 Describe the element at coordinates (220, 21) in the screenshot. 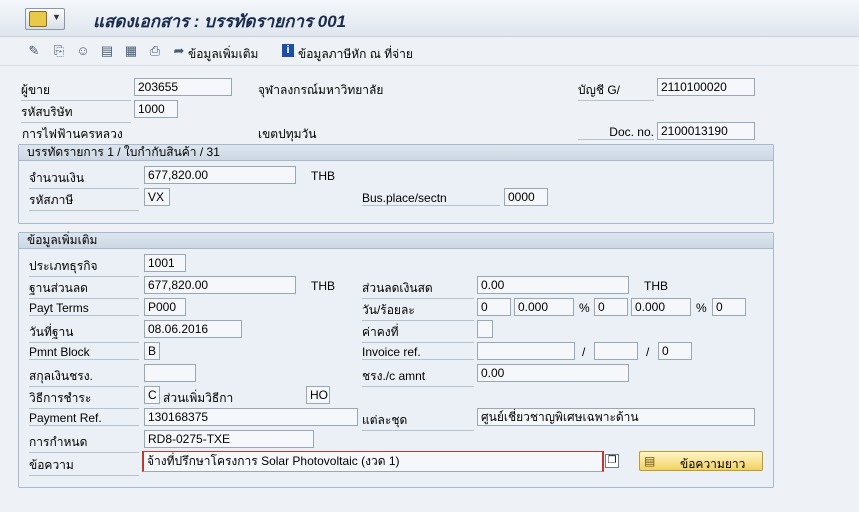

I see `page-title: แสดงเอกสาร : บรรทัดรายการ 001` at that location.